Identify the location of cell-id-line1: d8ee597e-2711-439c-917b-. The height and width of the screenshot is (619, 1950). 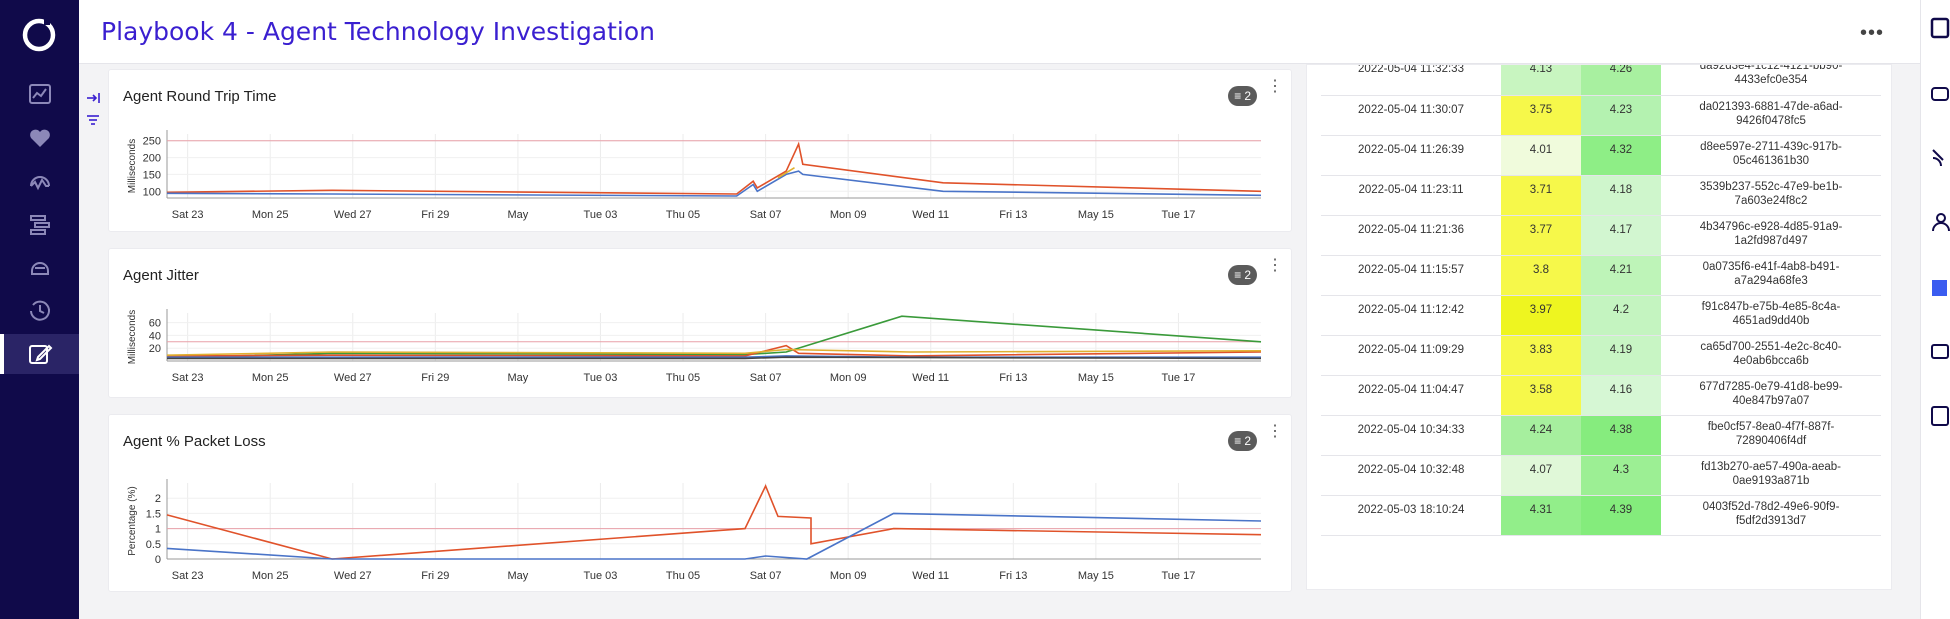
(1771, 146).